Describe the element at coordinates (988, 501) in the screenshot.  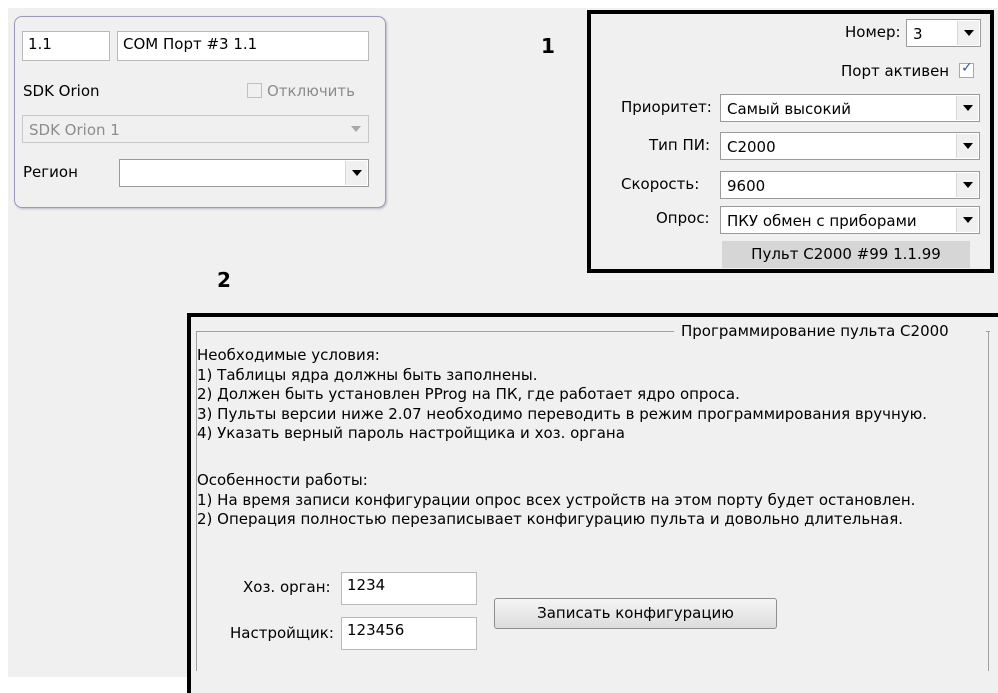
I see `group-border-right` at that location.